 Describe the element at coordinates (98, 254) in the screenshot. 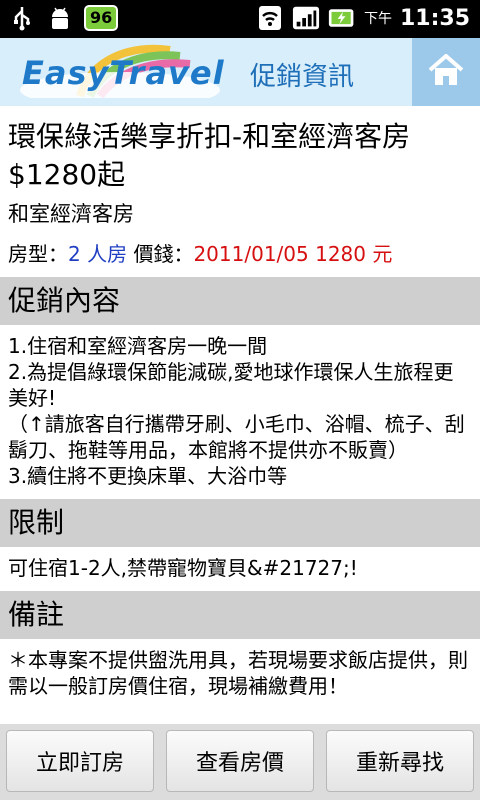

I see `room-type-value: 2 人房` at that location.